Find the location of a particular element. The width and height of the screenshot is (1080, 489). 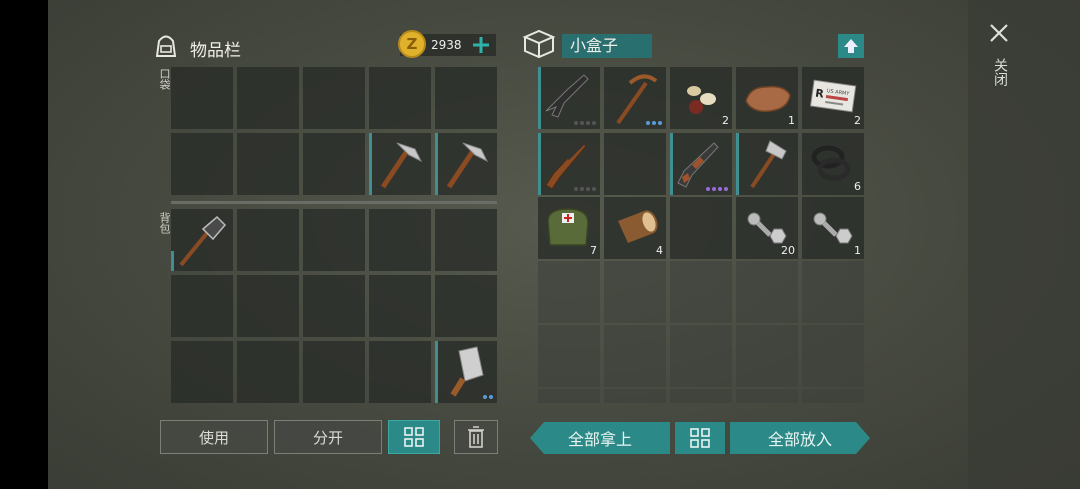

close-label: 关闭 is located at coordinates (1000, 72).